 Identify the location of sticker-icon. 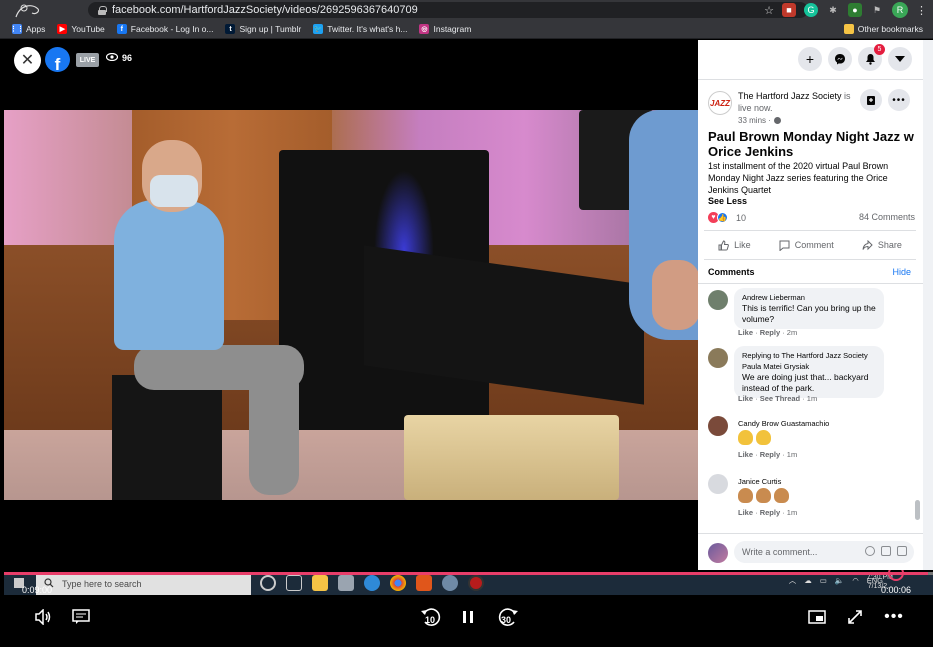
(902, 551).